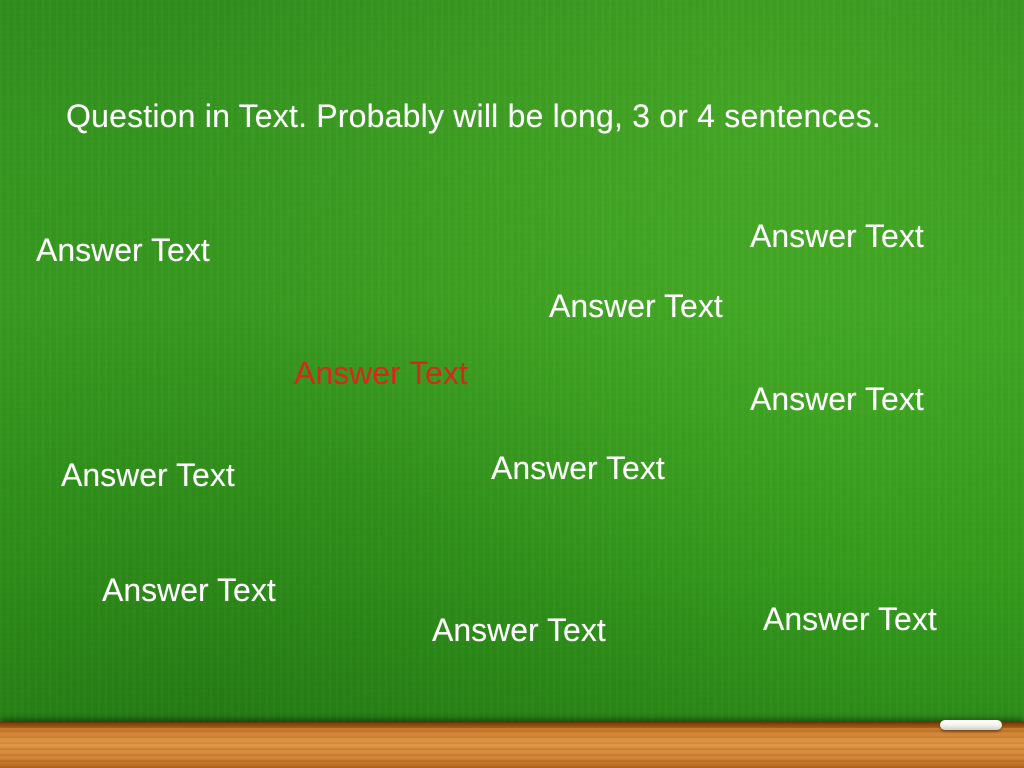 This screenshot has height=768, width=1024. Describe the element at coordinates (512, 745) in the screenshot. I see `chalk-tray` at that location.